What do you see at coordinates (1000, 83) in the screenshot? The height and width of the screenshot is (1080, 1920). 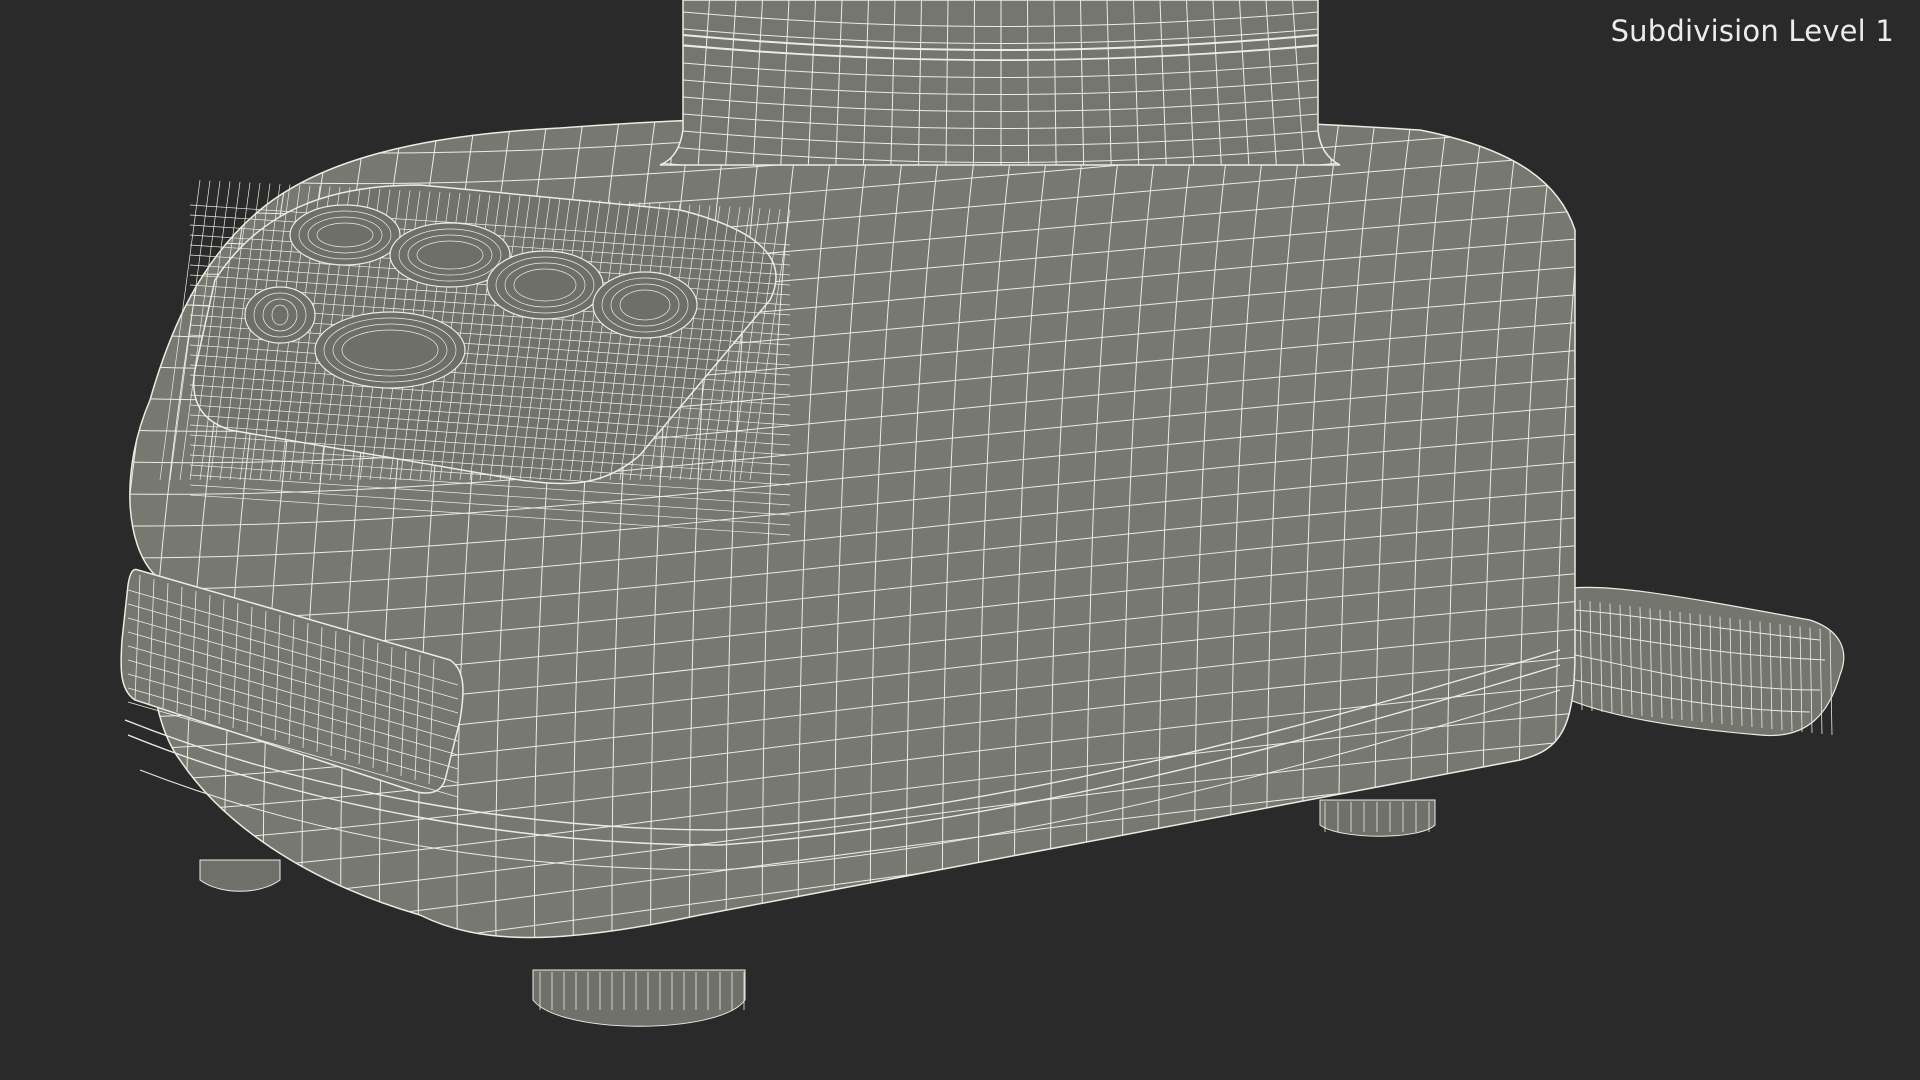 I see `jar-collar` at bounding box center [1000, 83].